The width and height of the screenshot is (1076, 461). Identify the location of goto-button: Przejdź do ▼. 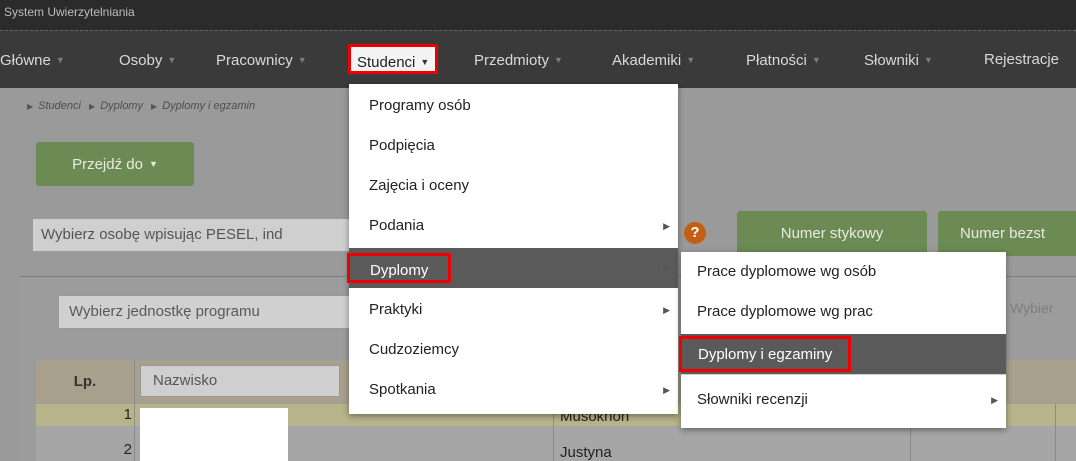
(115, 164).